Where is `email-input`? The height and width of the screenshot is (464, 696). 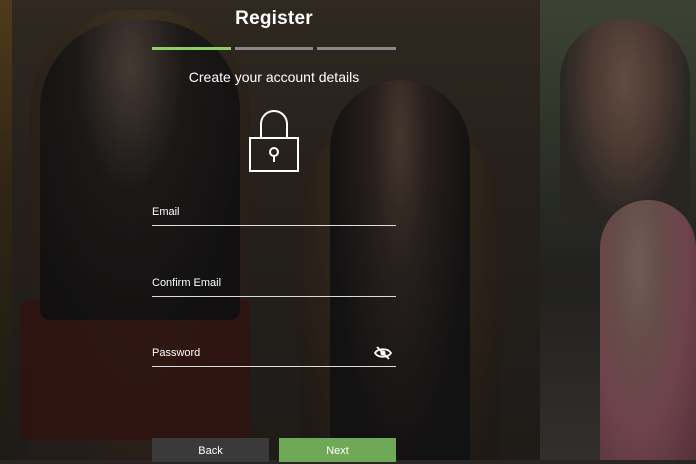
email-input is located at coordinates (262, 216).